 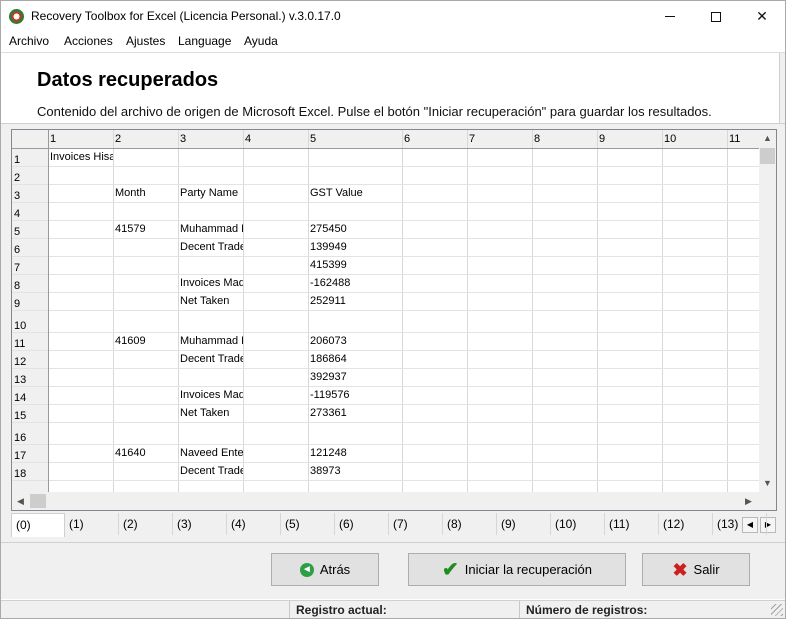 What do you see at coordinates (30, 453) in the screenshot?
I see `row-header: 17` at bounding box center [30, 453].